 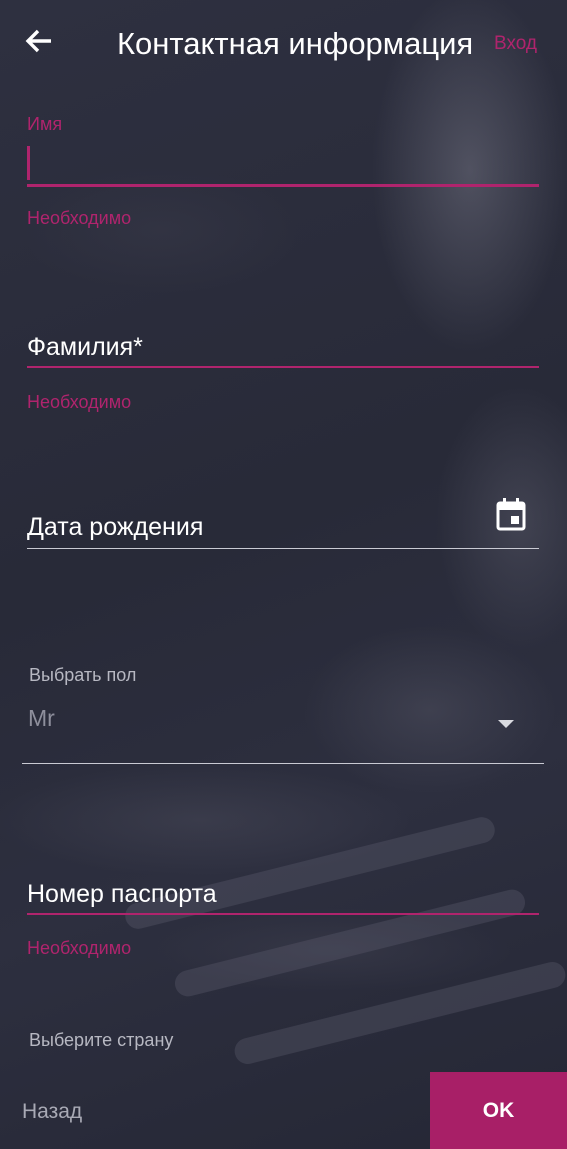 What do you see at coordinates (283, 185) in the screenshot?
I see `first-name-underline` at bounding box center [283, 185].